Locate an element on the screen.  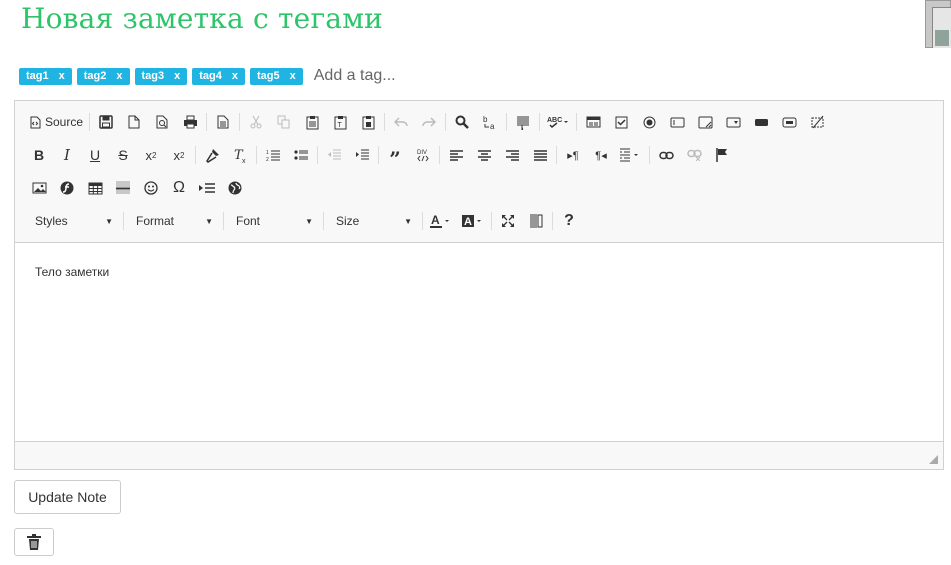
numbered-list-icon: 12 is located at coordinates (273, 155).